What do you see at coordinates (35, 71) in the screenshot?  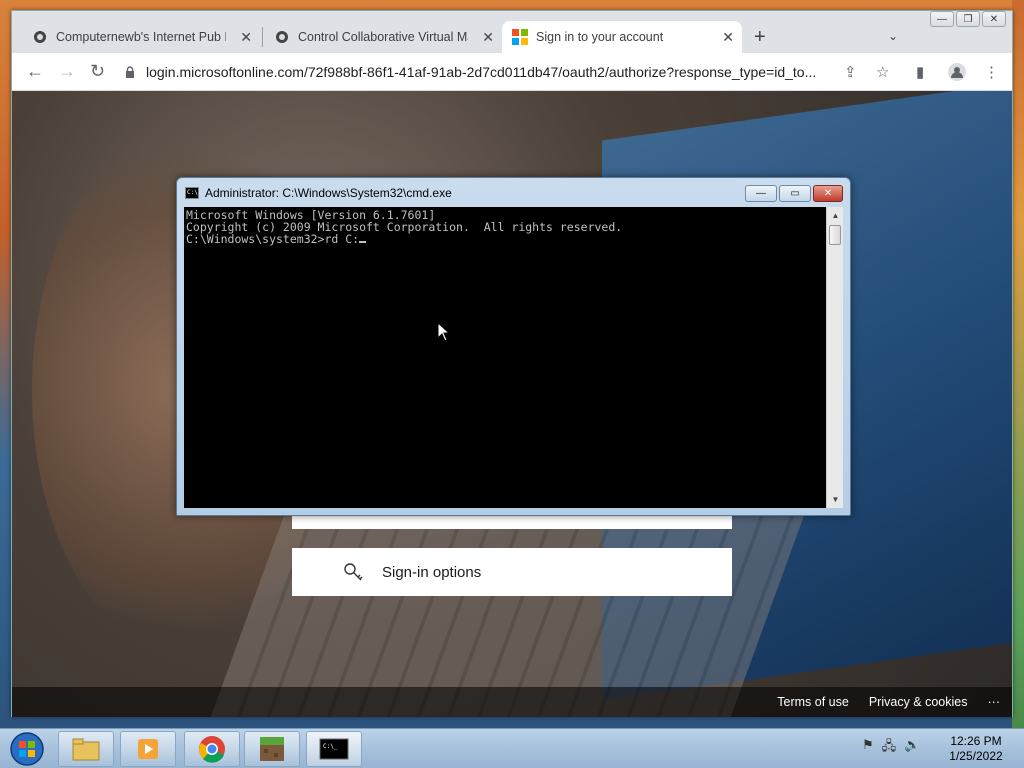 I see `back-arrow-icon: ←` at bounding box center [35, 71].